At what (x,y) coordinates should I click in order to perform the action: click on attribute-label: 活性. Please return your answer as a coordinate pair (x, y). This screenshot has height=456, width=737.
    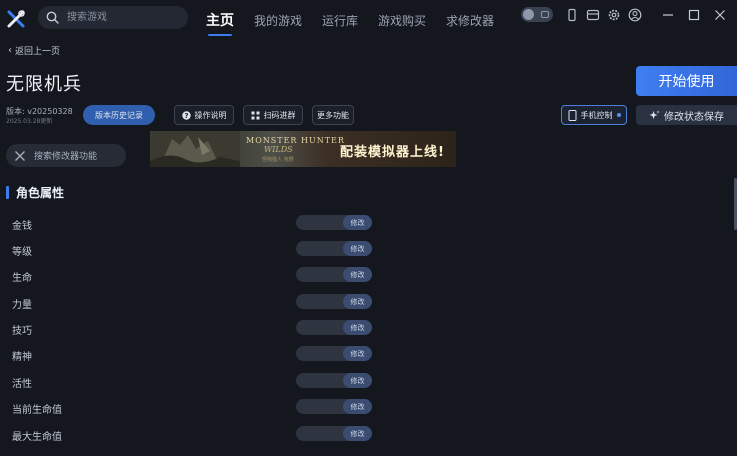
    Looking at the image, I should click on (22, 384).